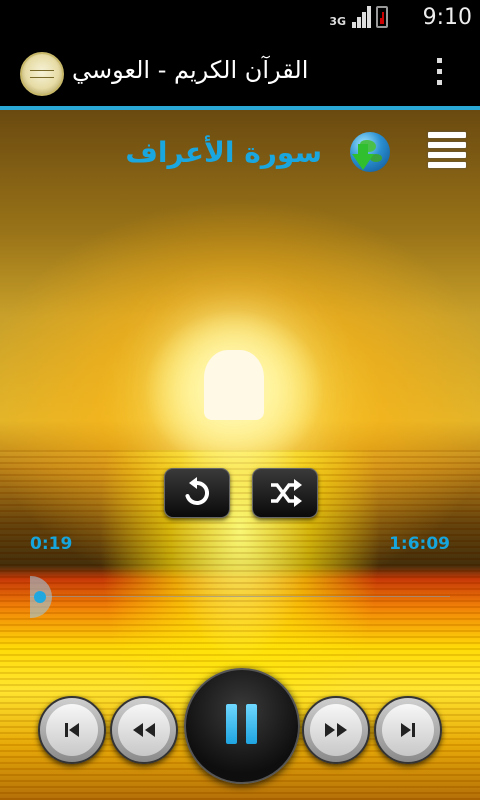 This screenshot has width=480, height=800. Describe the element at coordinates (42, 74) in the screenshot. I see `app-logo` at that location.